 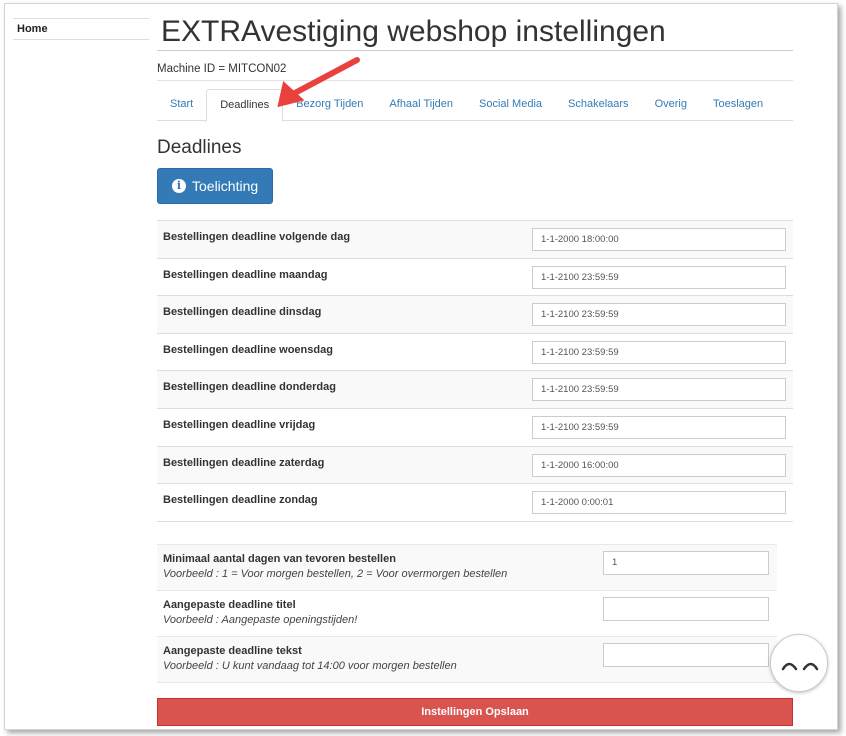 What do you see at coordinates (318, 82) in the screenshot?
I see `annotation-arrow-icon` at bounding box center [318, 82].